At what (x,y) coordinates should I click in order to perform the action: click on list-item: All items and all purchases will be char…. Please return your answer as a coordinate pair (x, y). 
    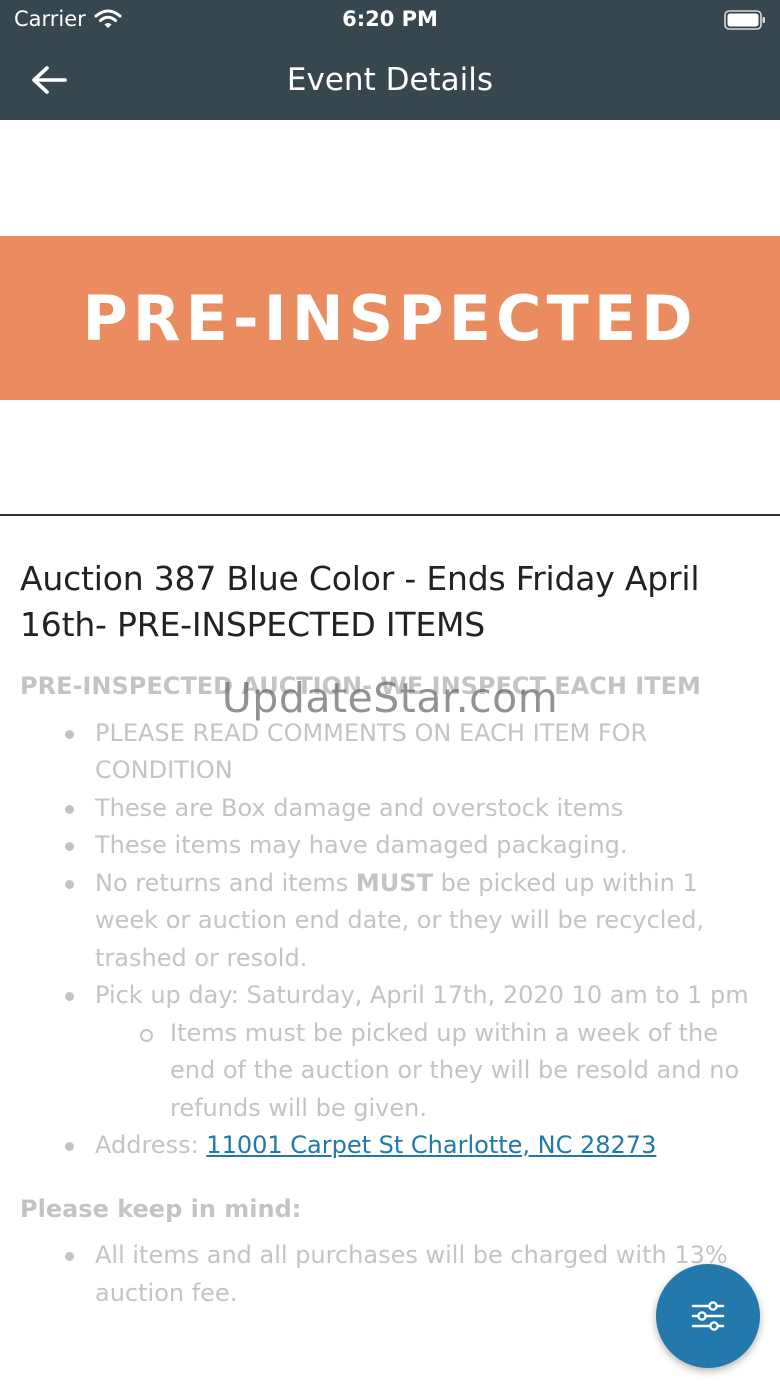
    Looking at the image, I should click on (390, 1274).